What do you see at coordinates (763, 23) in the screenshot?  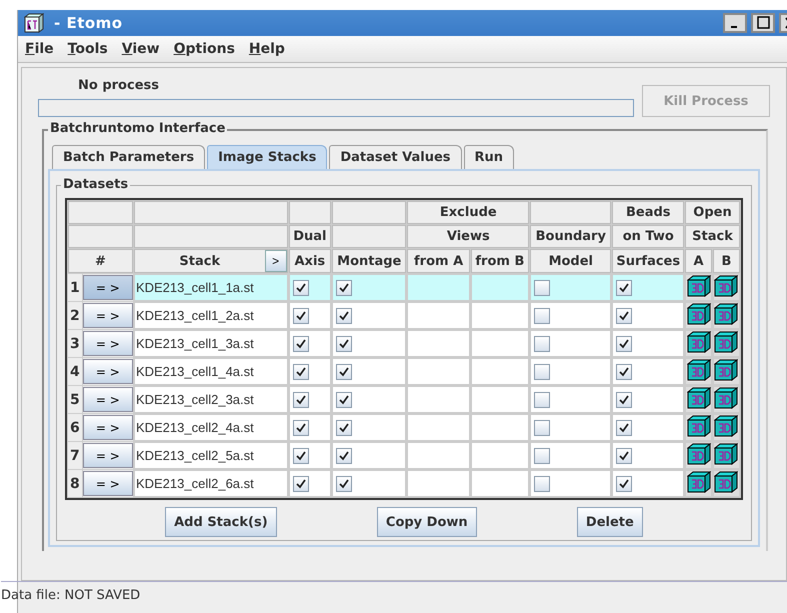 I see `maximize-icon` at bounding box center [763, 23].